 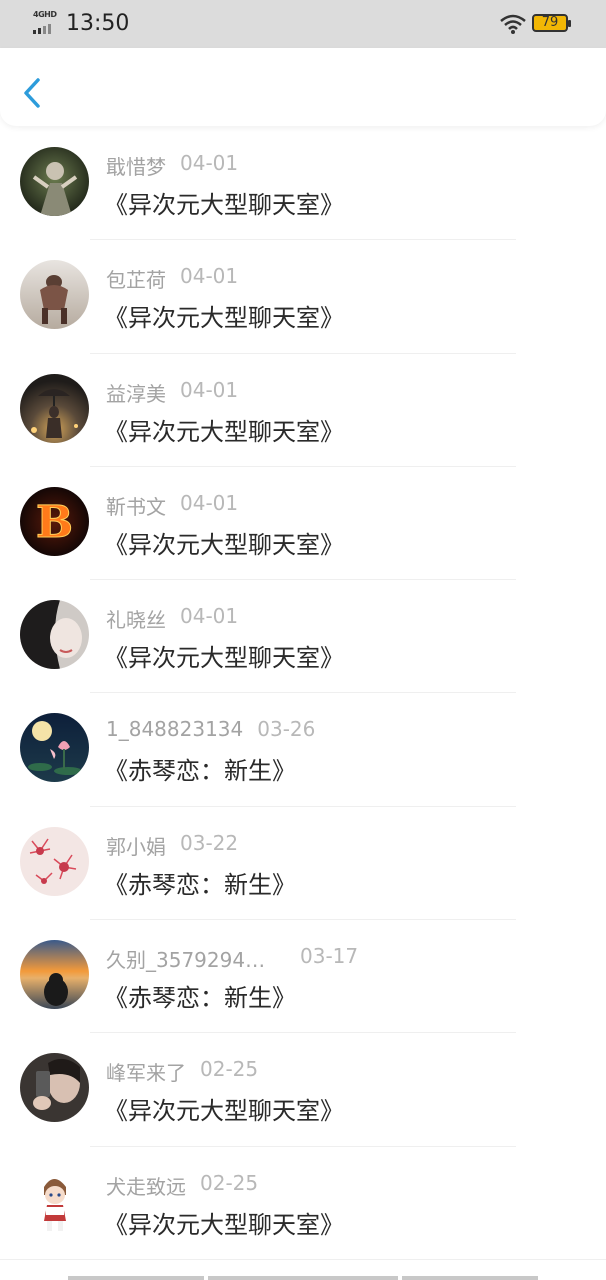 What do you see at coordinates (303, 864) in the screenshot?
I see `list-item: 郭小娟 03-22 《赤琴恋：新生》` at bounding box center [303, 864].